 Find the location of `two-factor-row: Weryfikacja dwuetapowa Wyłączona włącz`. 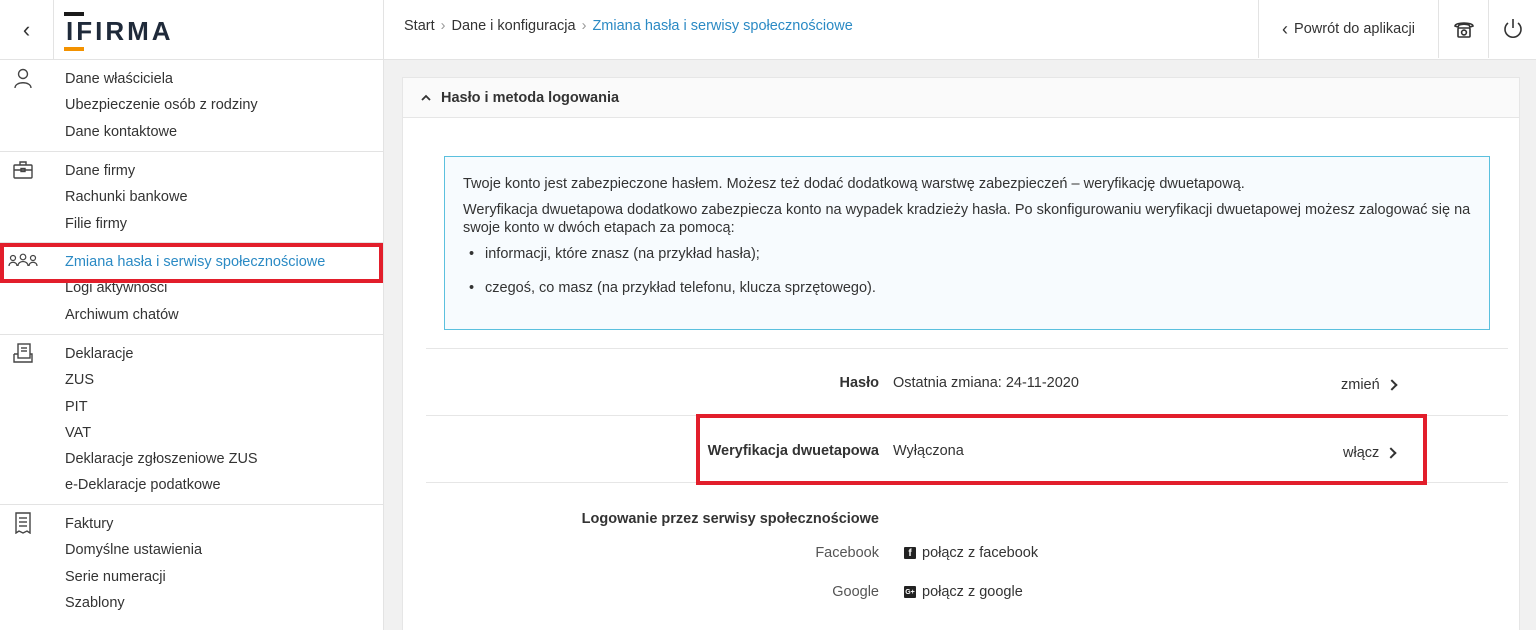

two-factor-row: Weryfikacja dwuetapowa Wyłączona włącz is located at coordinates (967, 448).